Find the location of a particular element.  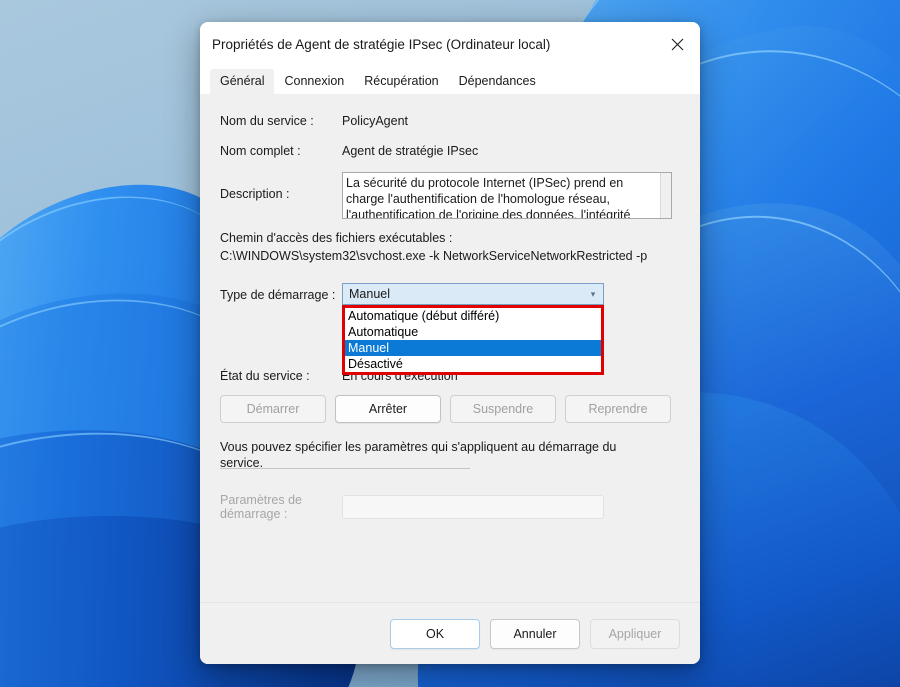

cancel-button: Annuler is located at coordinates (535, 633).